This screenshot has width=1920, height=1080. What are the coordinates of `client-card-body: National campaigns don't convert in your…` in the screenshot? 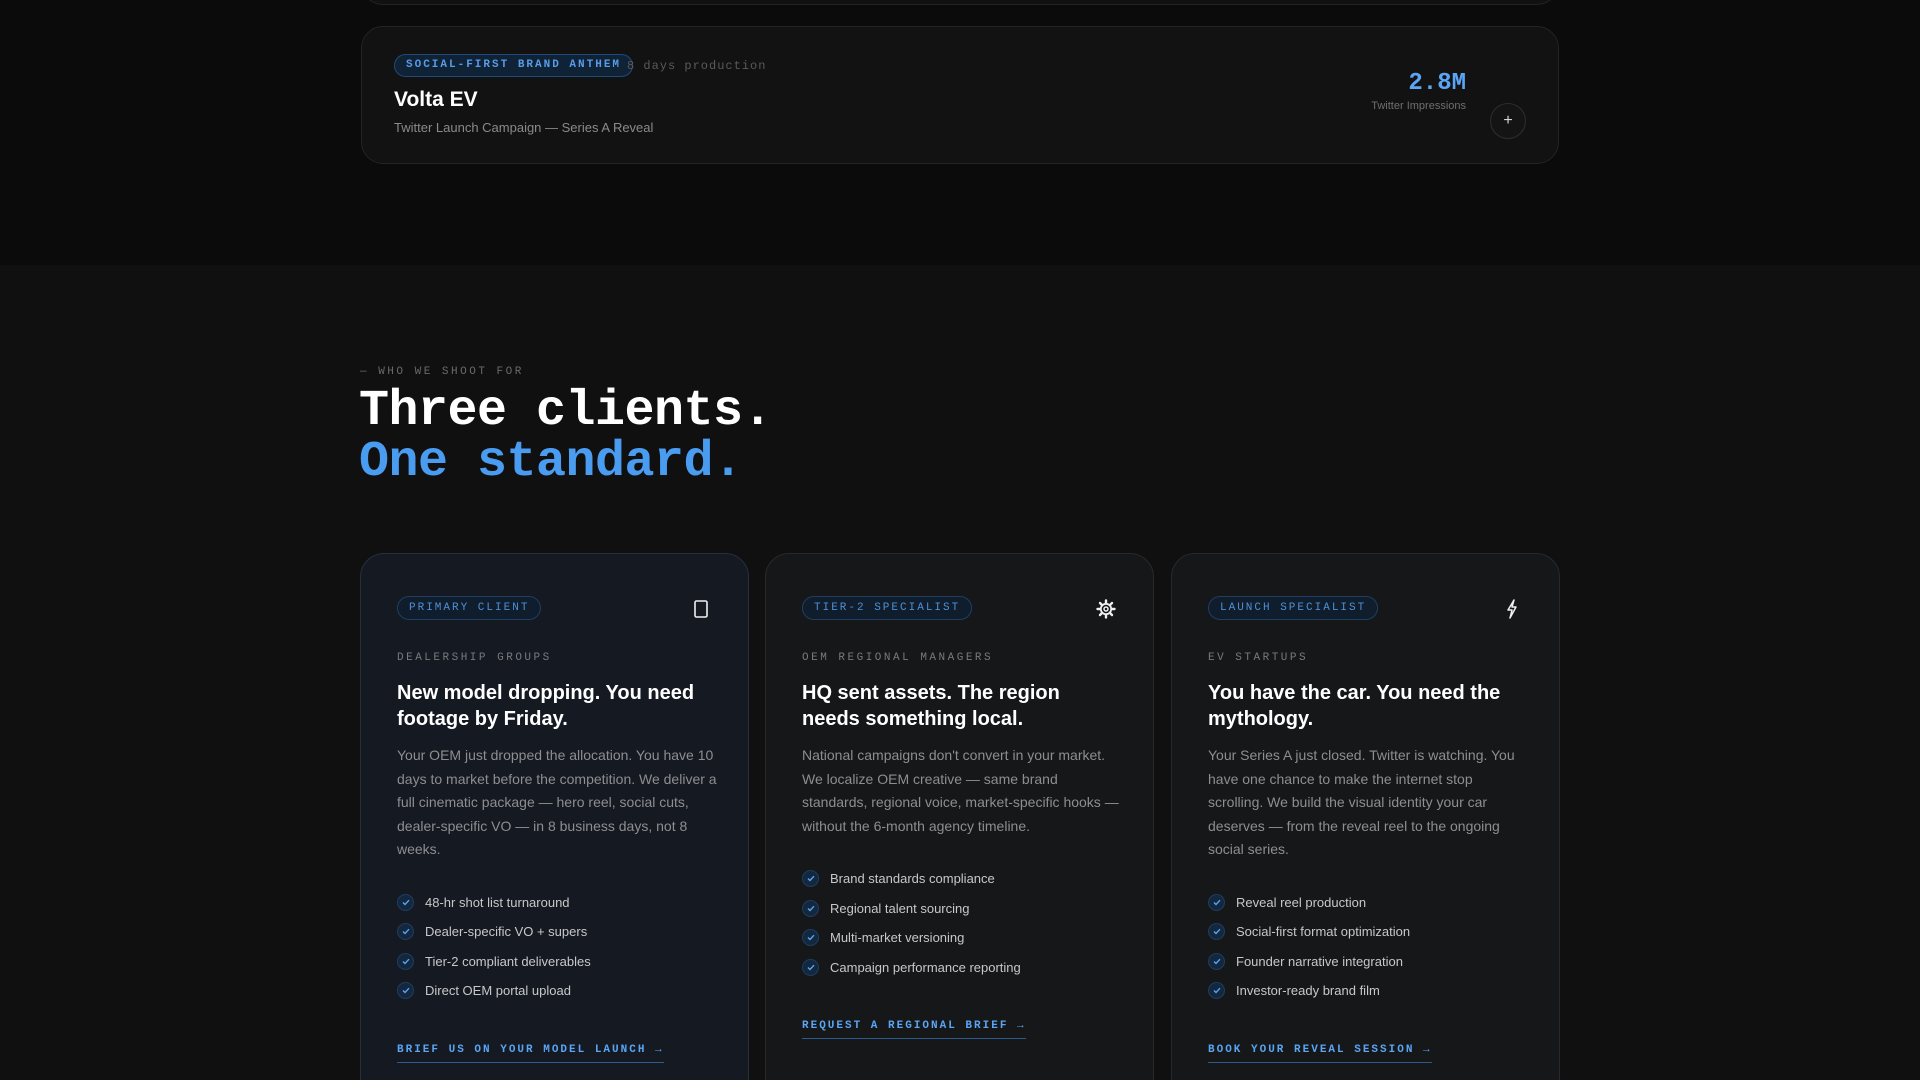 It's located at (960, 790).